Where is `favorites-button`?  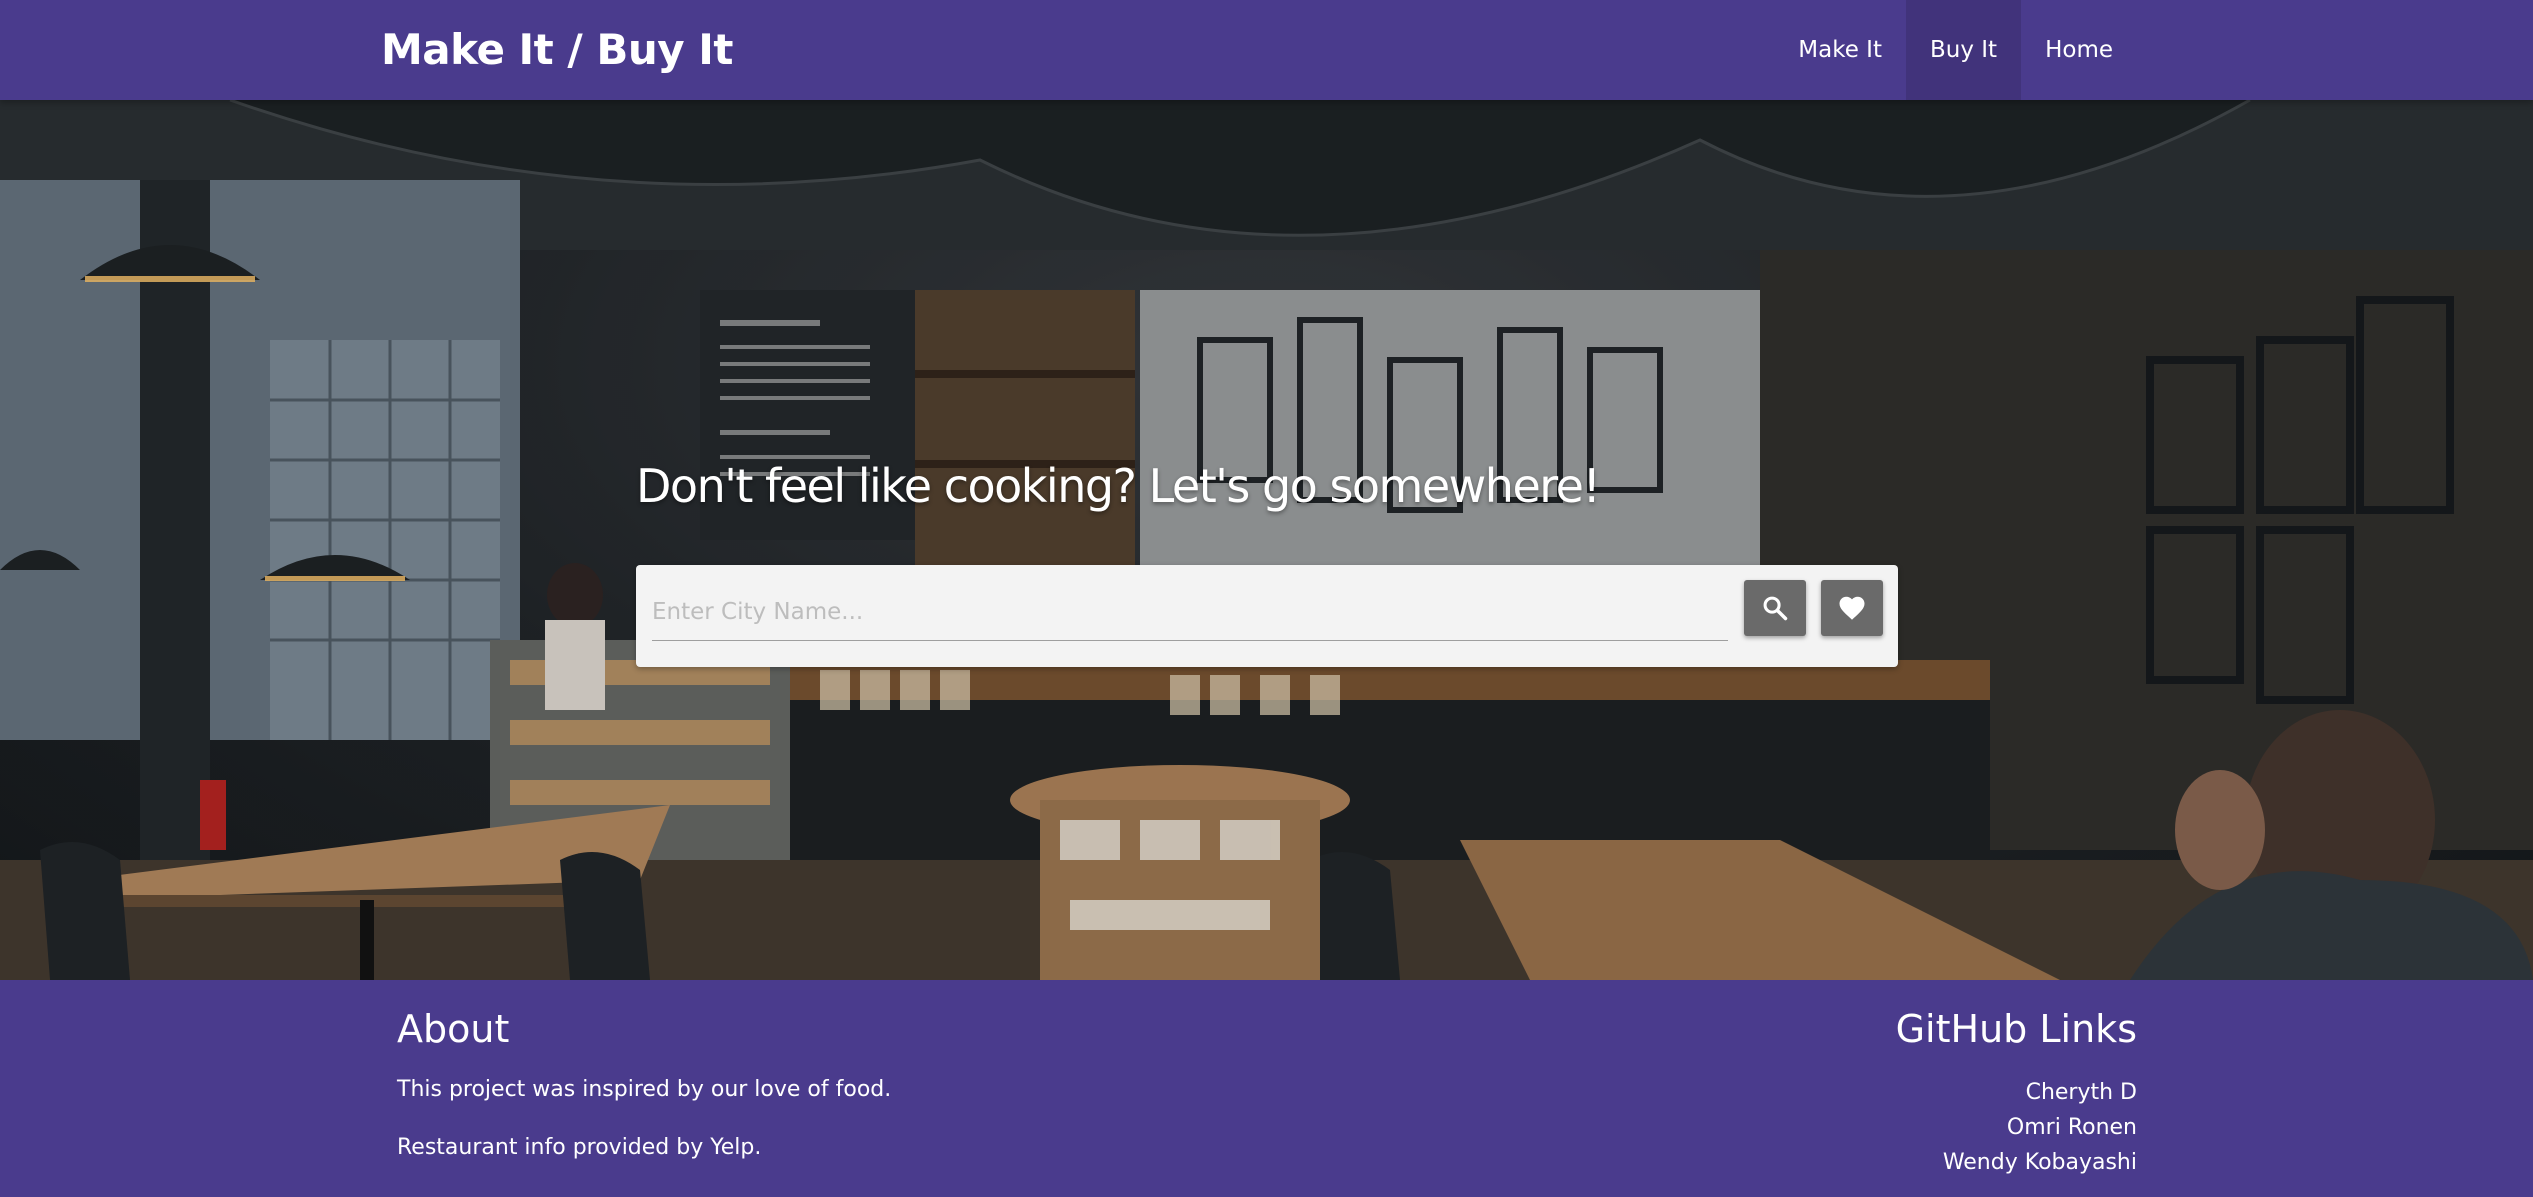 favorites-button is located at coordinates (1852, 608).